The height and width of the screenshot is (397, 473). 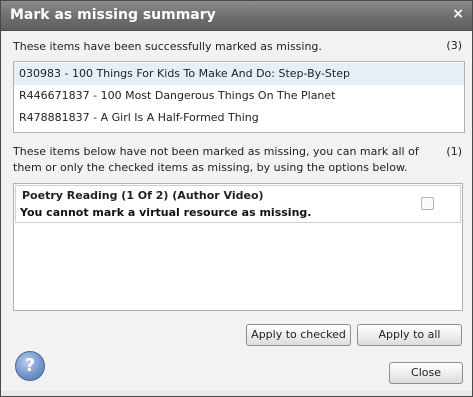 I want to click on success-count: (3), so click(x=454, y=45).